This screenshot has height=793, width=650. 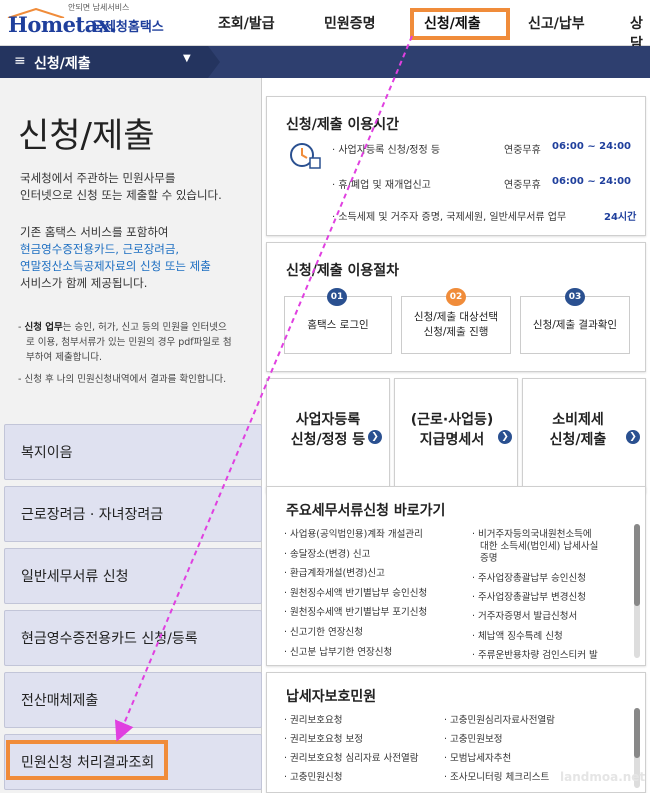 I want to click on shortcut-link: · 사업용(공익법인용)계좌 개설관리, so click(x=353, y=533).